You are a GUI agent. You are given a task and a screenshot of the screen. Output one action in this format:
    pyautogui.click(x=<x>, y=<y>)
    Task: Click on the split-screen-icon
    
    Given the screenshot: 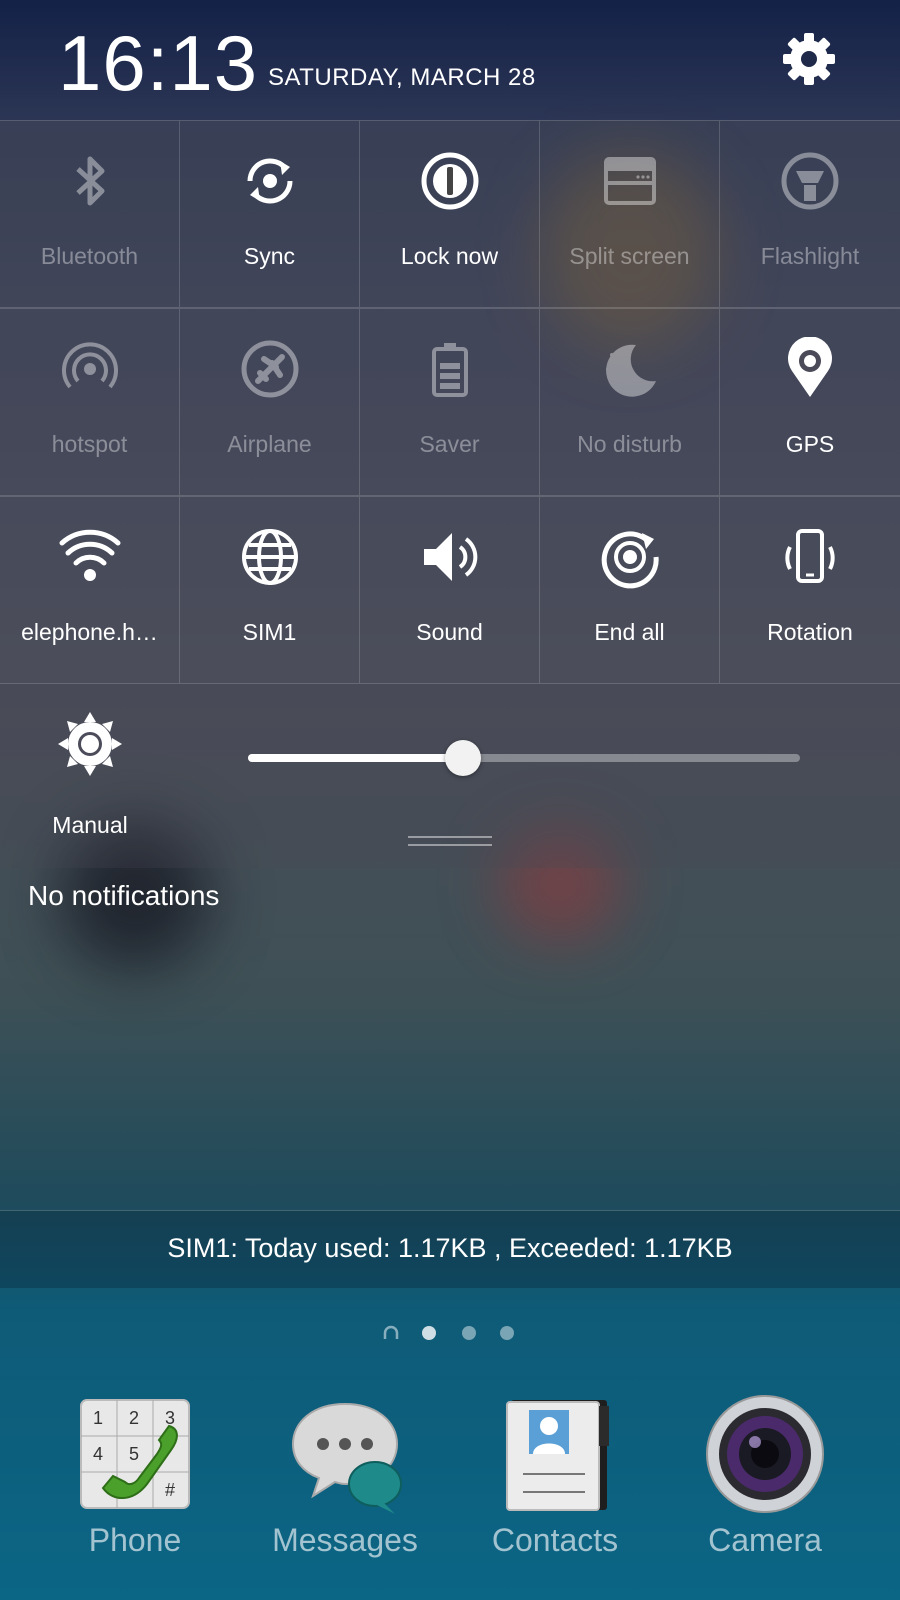 What is the action you would take?
    pyautogui.click(x=629, y=181)
    